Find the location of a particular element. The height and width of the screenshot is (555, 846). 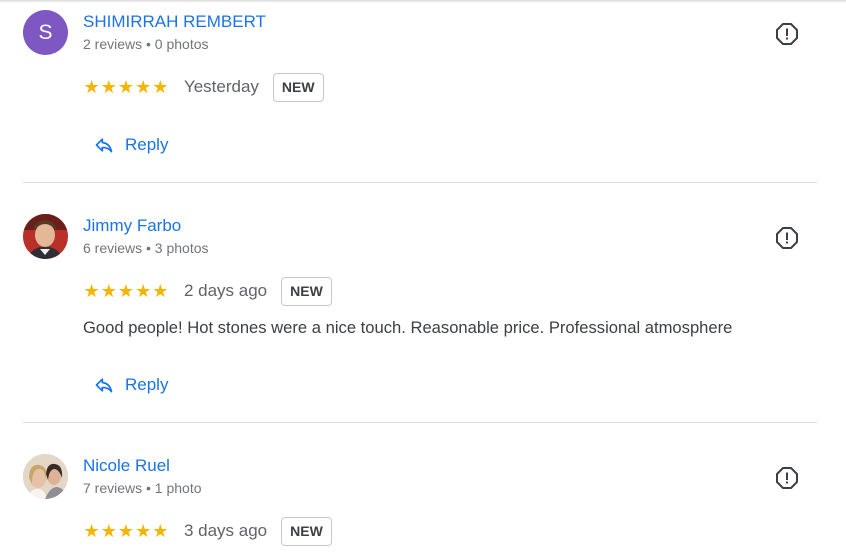

reviewer-name: Nicole Ruel is located at coordinates (126, 466).